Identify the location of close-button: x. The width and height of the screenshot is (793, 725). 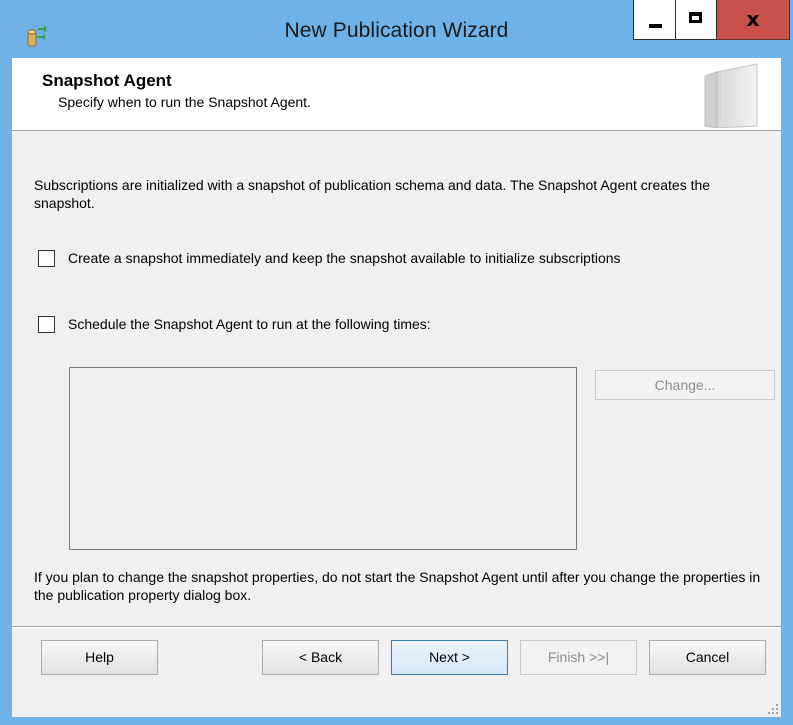
(753, 20).